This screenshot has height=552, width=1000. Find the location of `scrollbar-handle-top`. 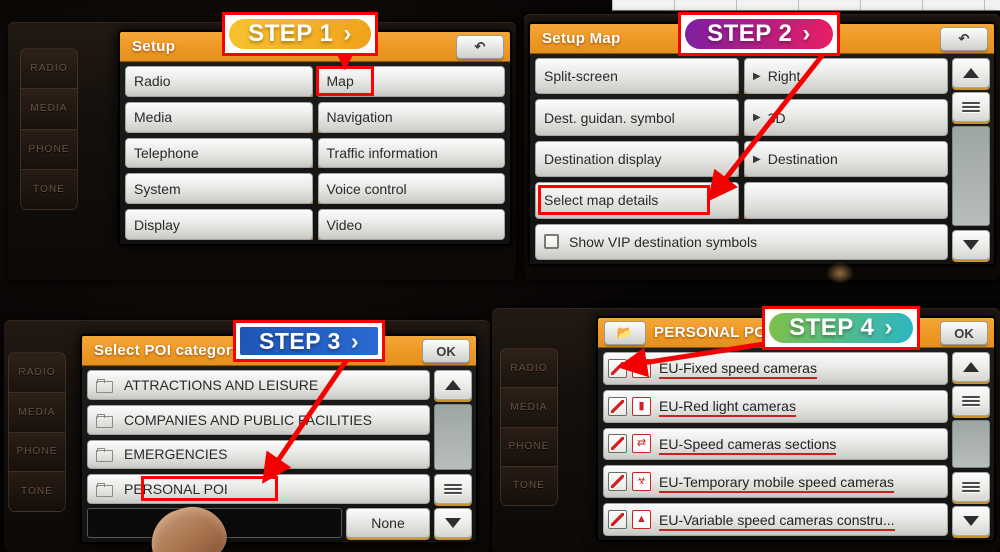

scrollbar-handle-top is located at coordinates (971, 401).